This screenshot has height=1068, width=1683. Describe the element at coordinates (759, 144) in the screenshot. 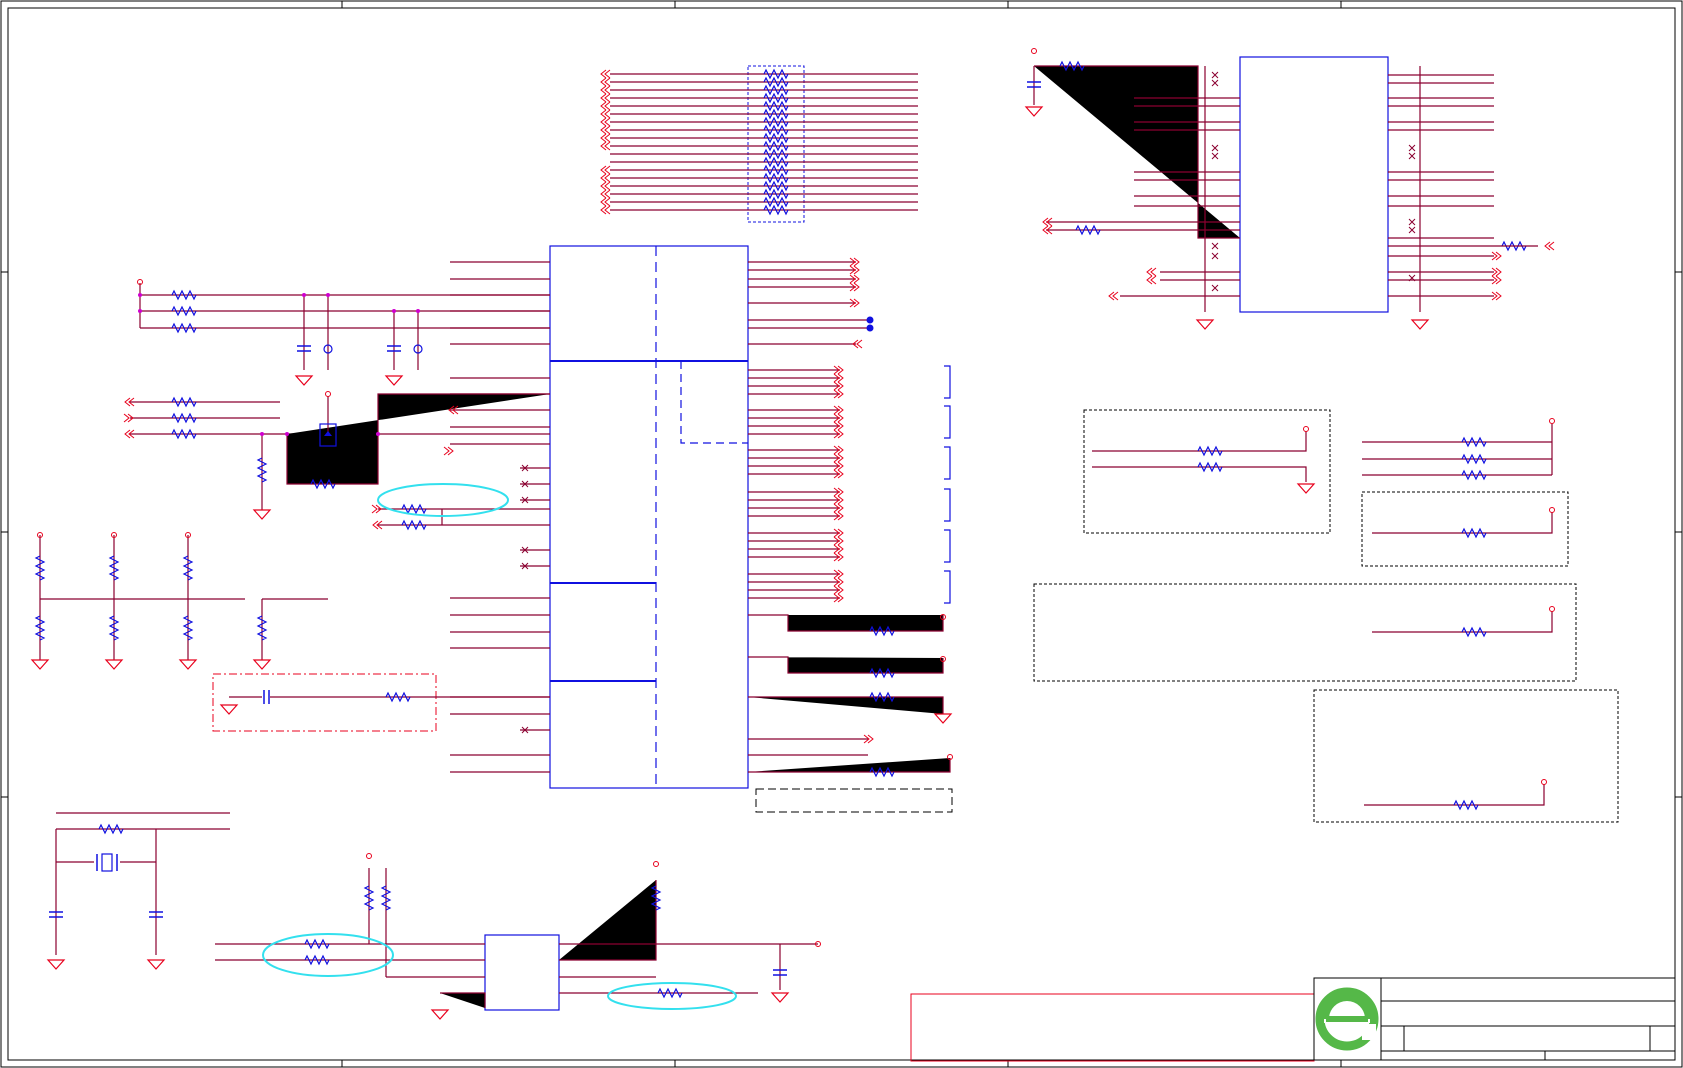

I see `resistor-array-bus` at that location.